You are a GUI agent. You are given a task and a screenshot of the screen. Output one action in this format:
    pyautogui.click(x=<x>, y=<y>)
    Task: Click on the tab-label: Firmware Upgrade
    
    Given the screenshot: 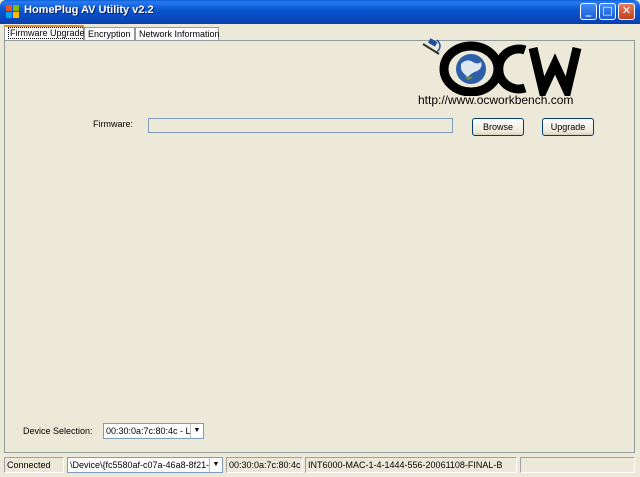 What is the action you would take?
    pyautogui.click(x=47, y=33)
    